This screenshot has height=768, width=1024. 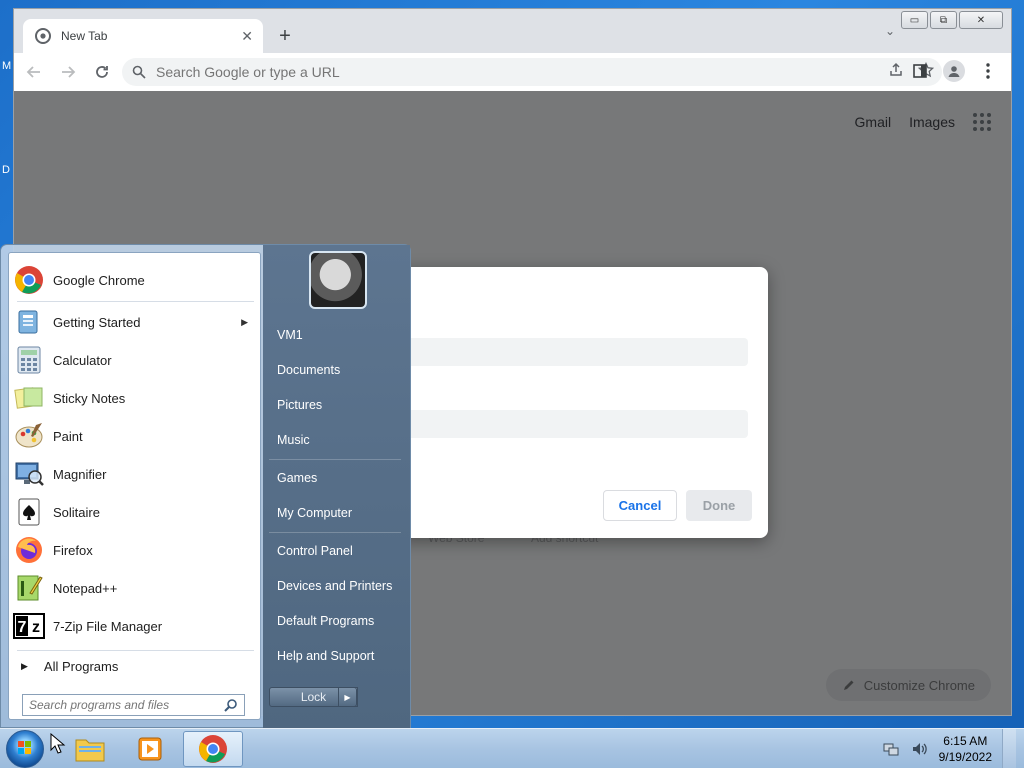 What do you see at coordinates (336, 440) in the screenshot?
I see `start-right-item-music: Music` at bounding box center [336, 440].